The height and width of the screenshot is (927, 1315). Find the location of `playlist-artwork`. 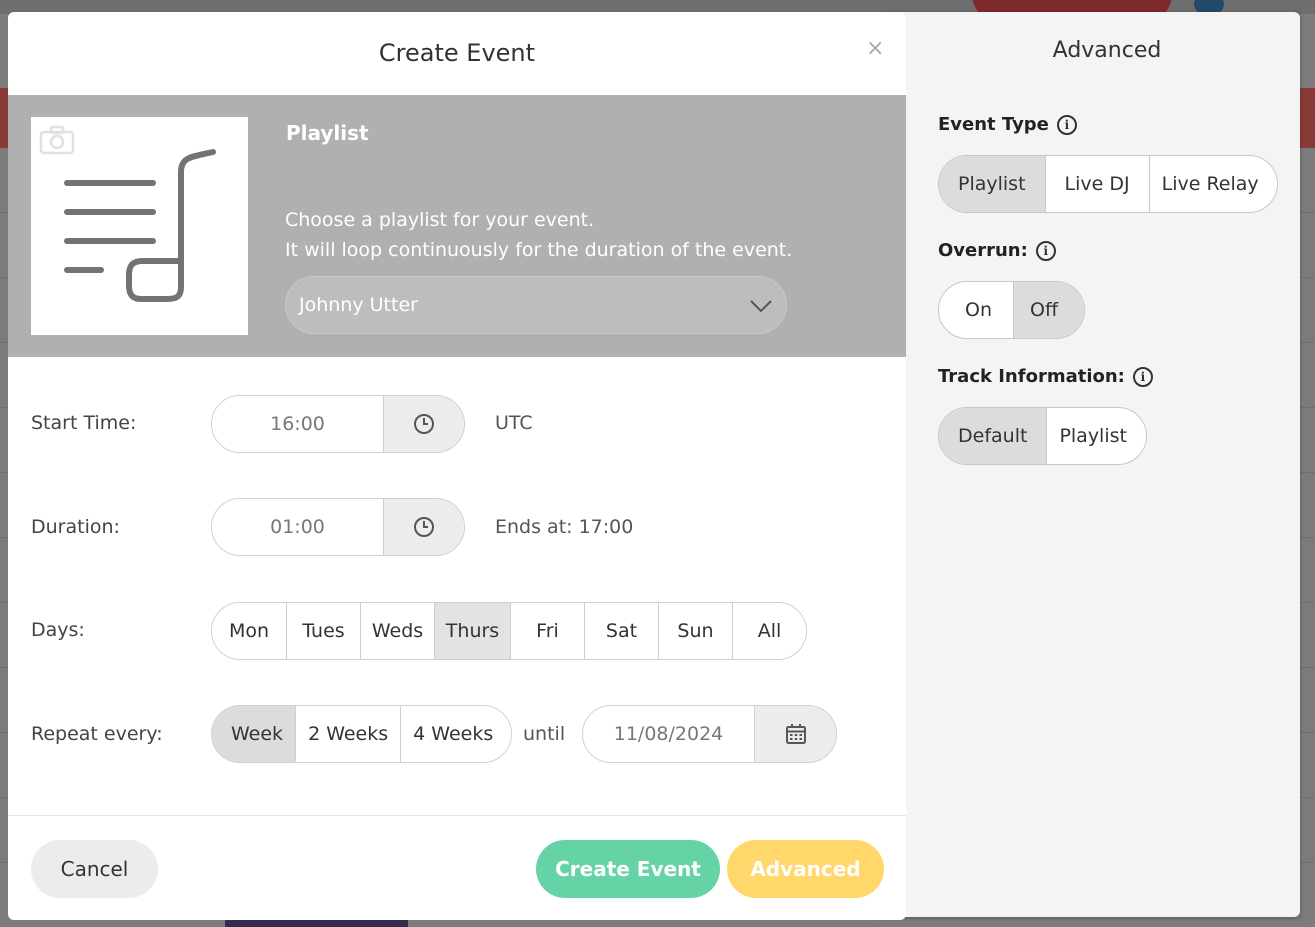

playlist-artwork is located at coordinates (139, 226).